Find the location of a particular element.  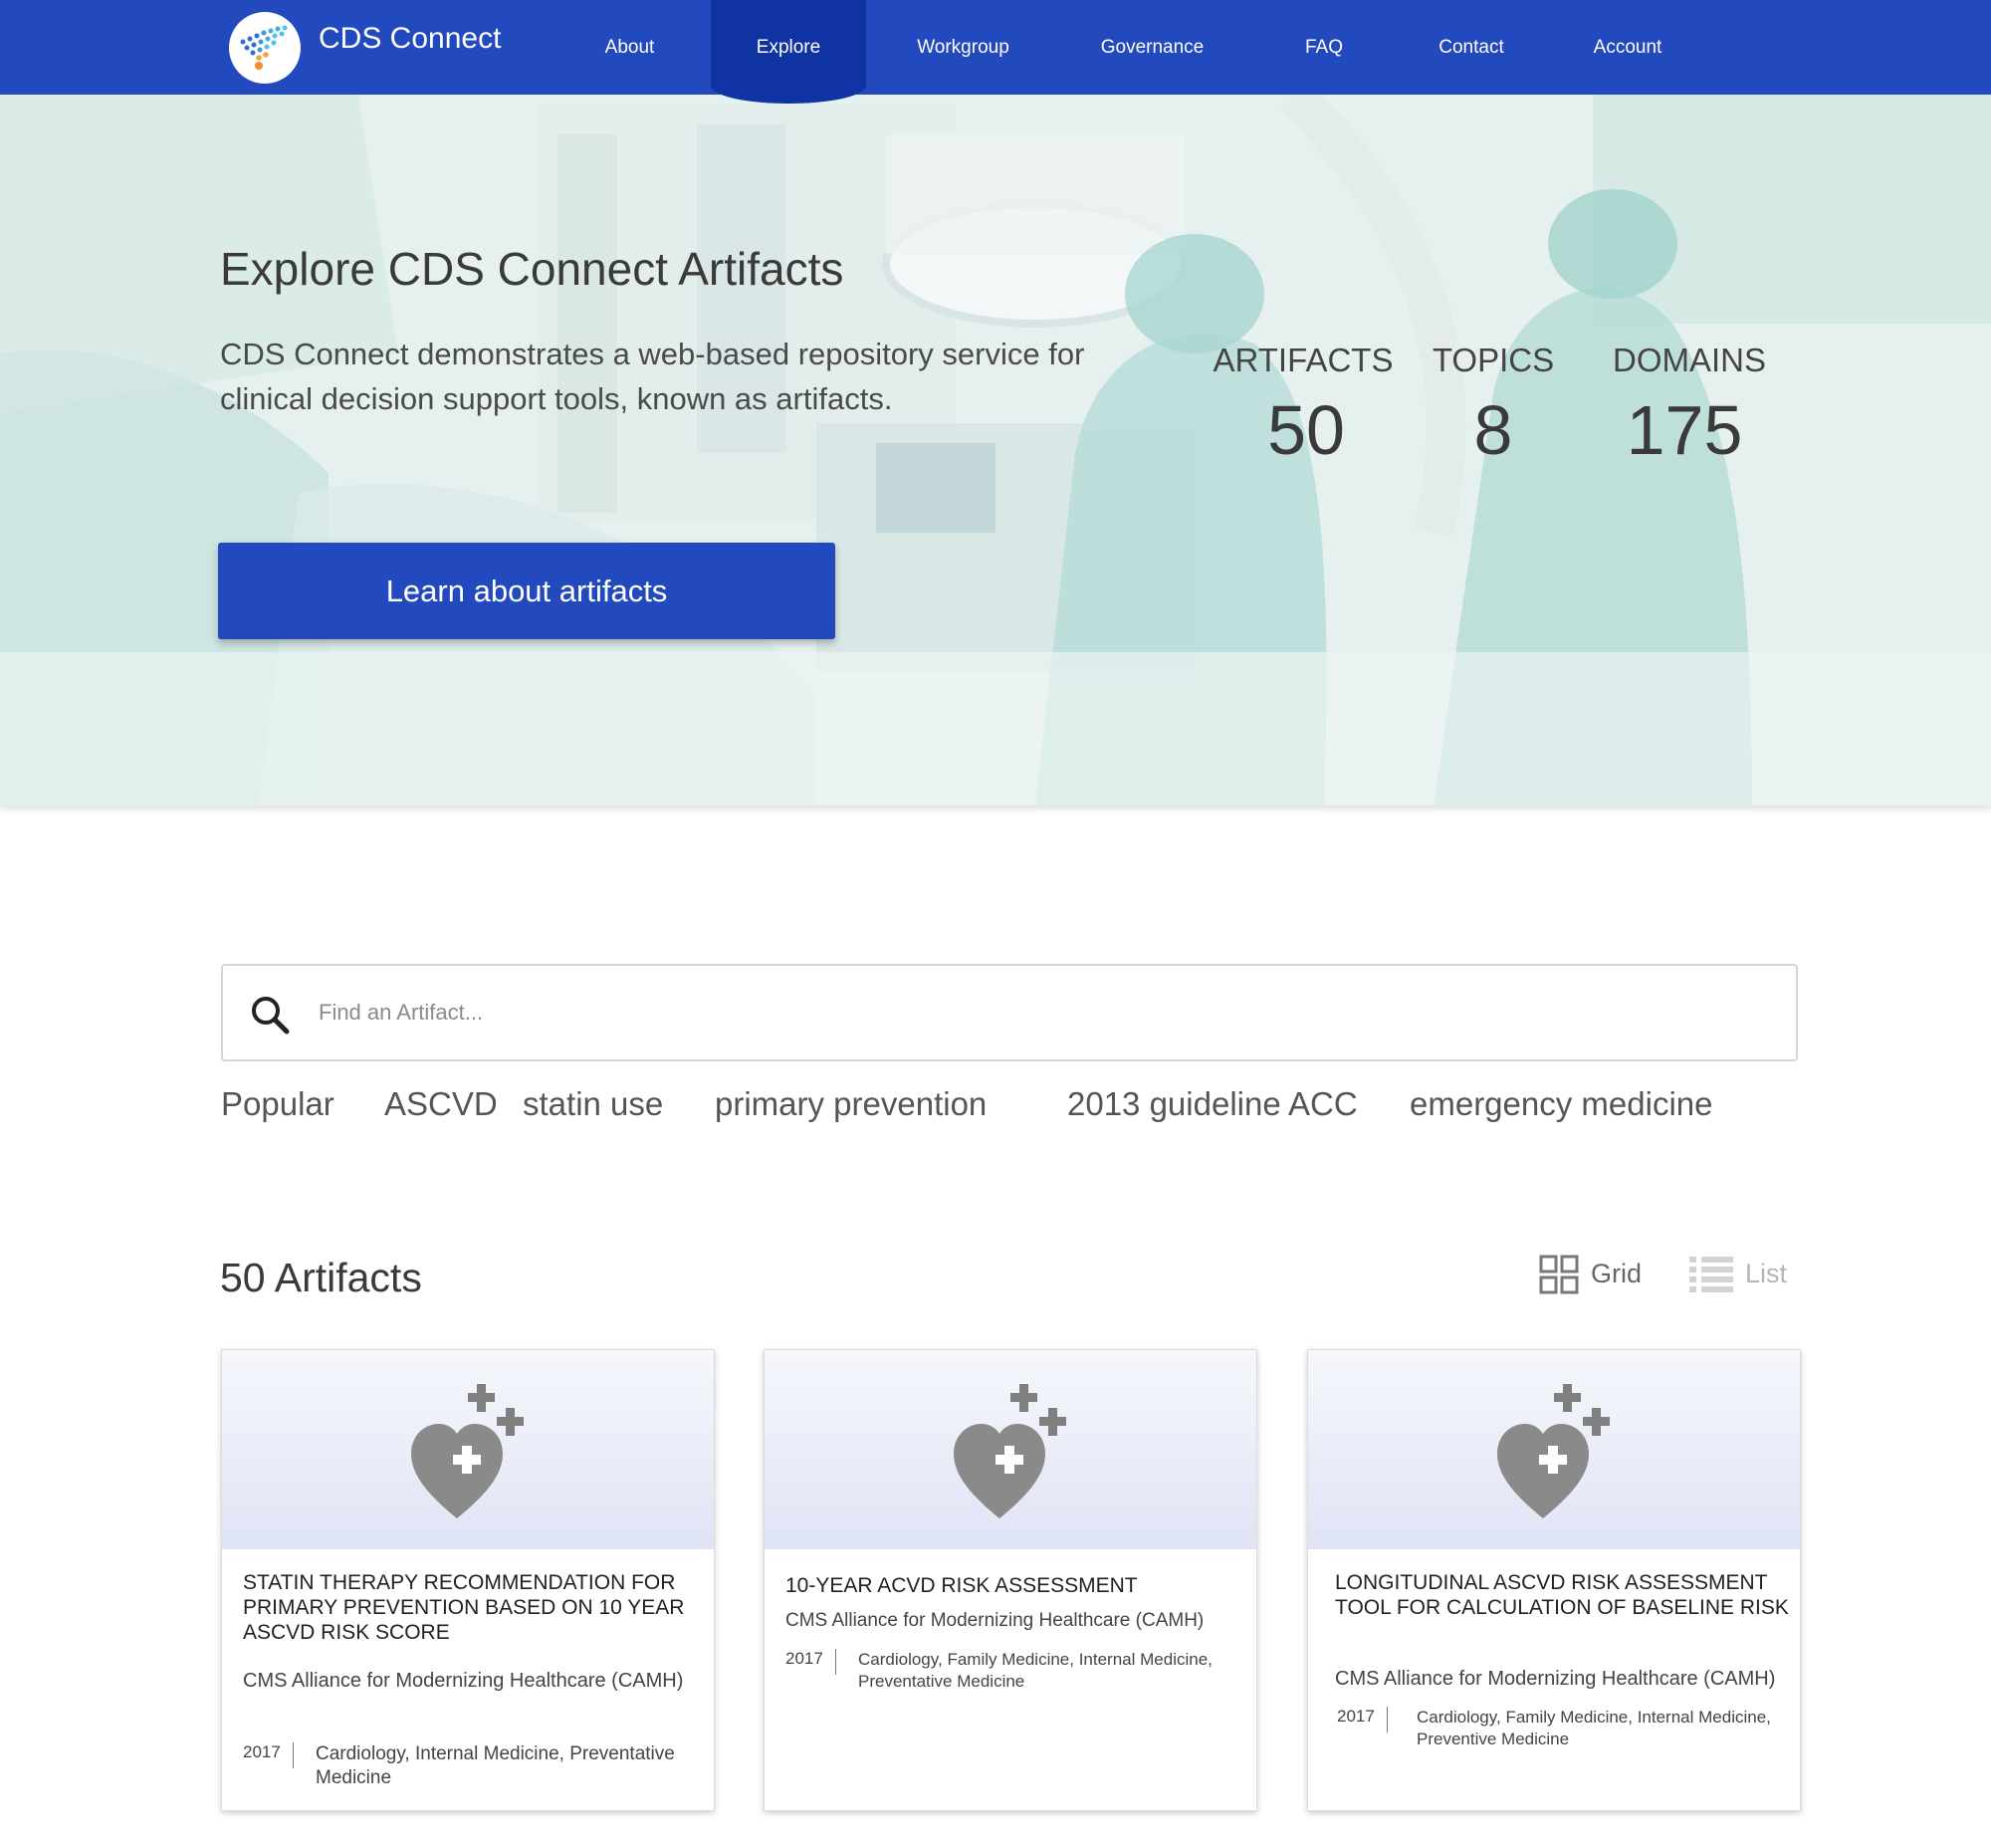

logo-icon is located at coordinates (264, 47).